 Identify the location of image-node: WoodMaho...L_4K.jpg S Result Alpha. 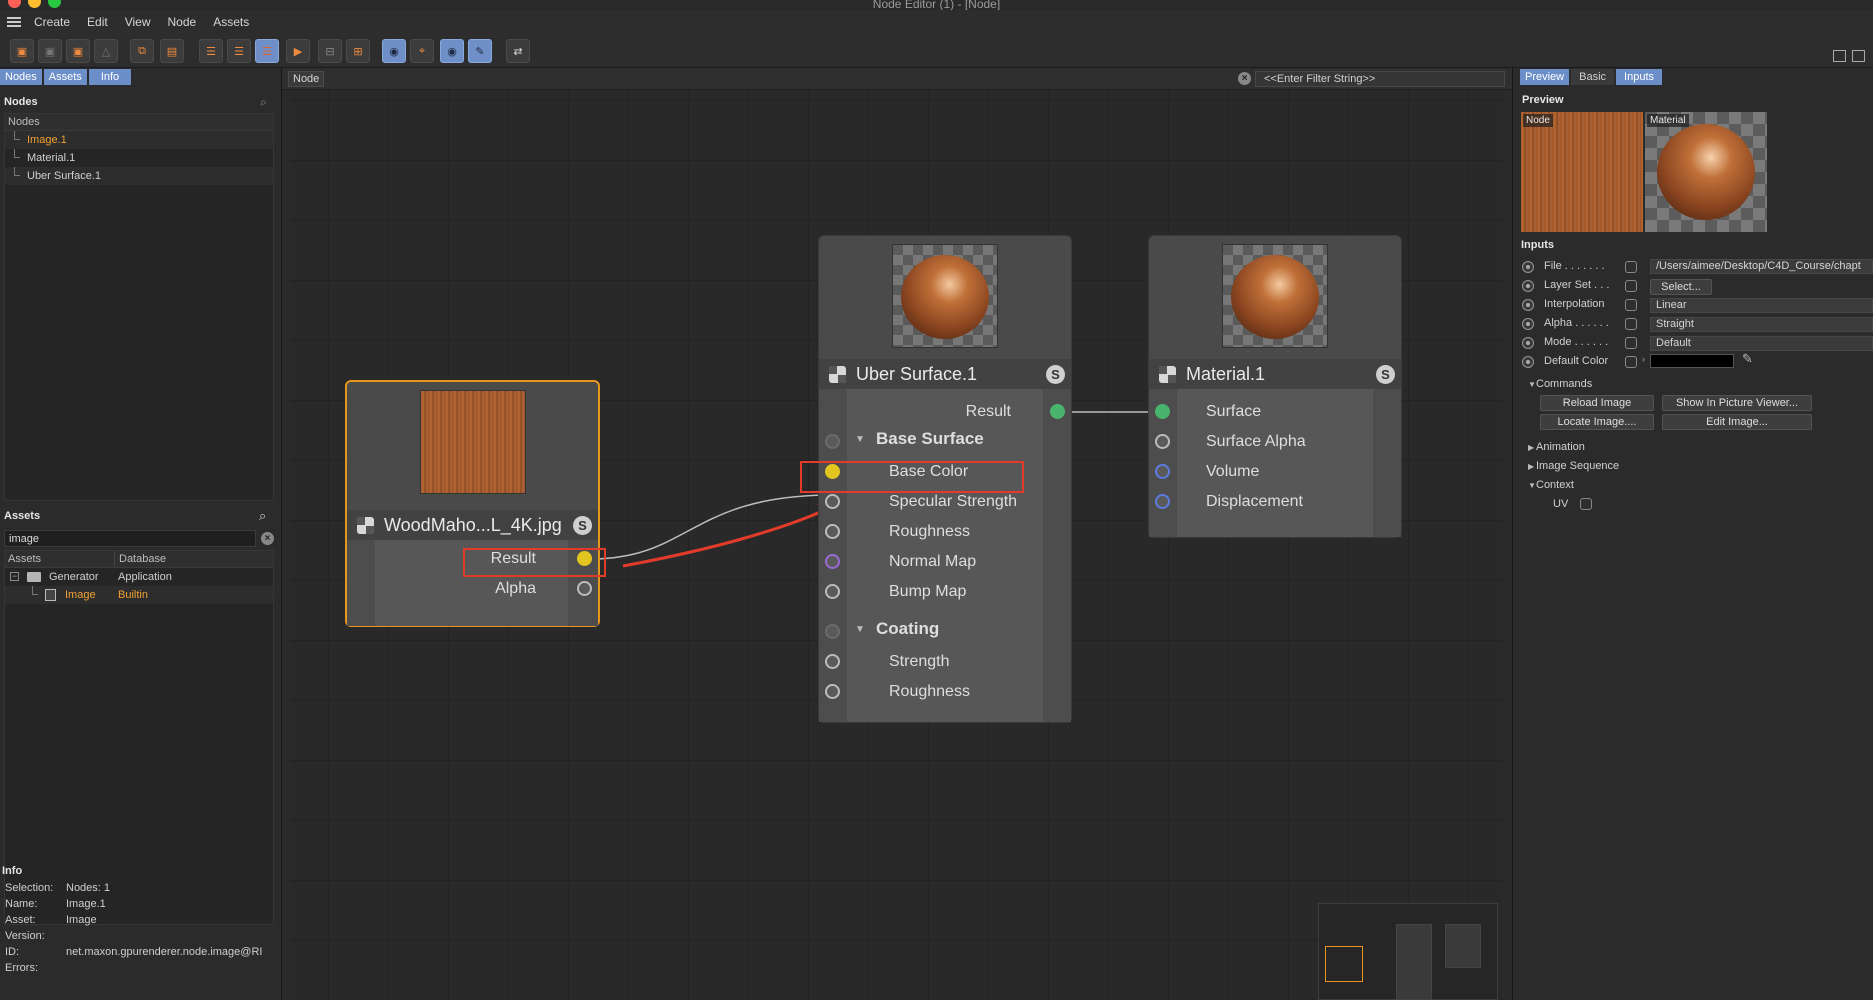
(472, 503).